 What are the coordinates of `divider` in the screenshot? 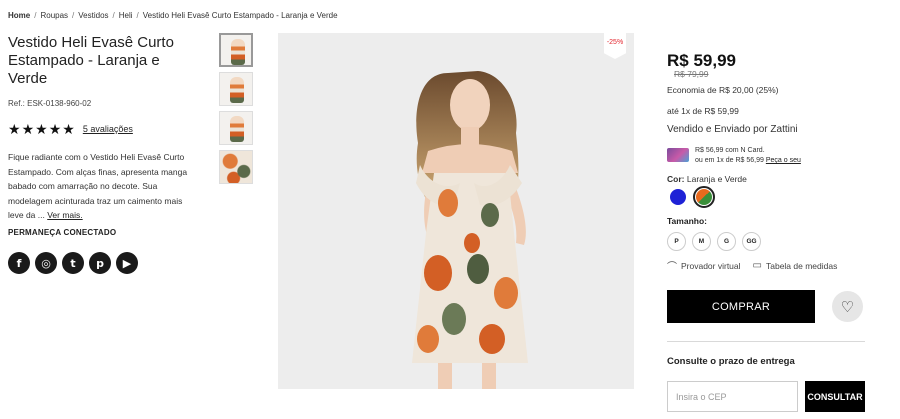 It's located at (766, 341).